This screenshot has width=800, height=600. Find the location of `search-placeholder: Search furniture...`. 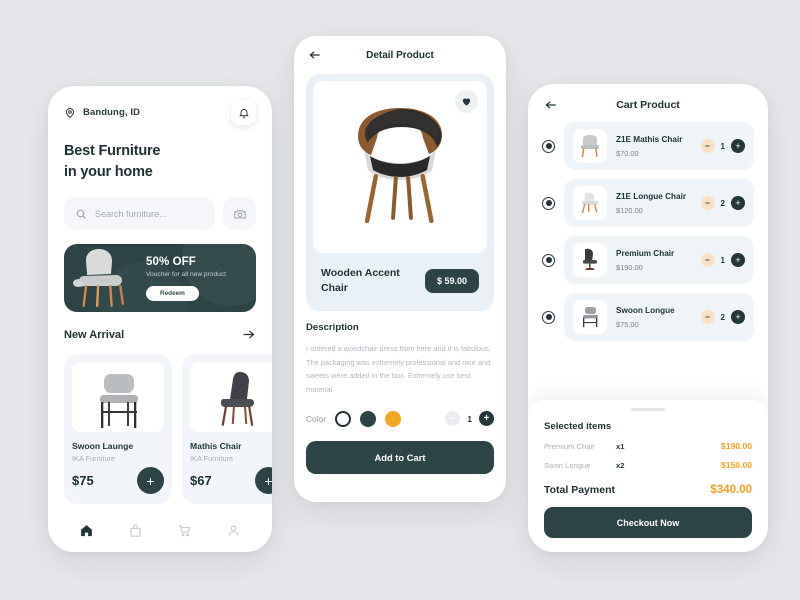

search-placeholder: Search furniture... is located at coordinates (131, 213).